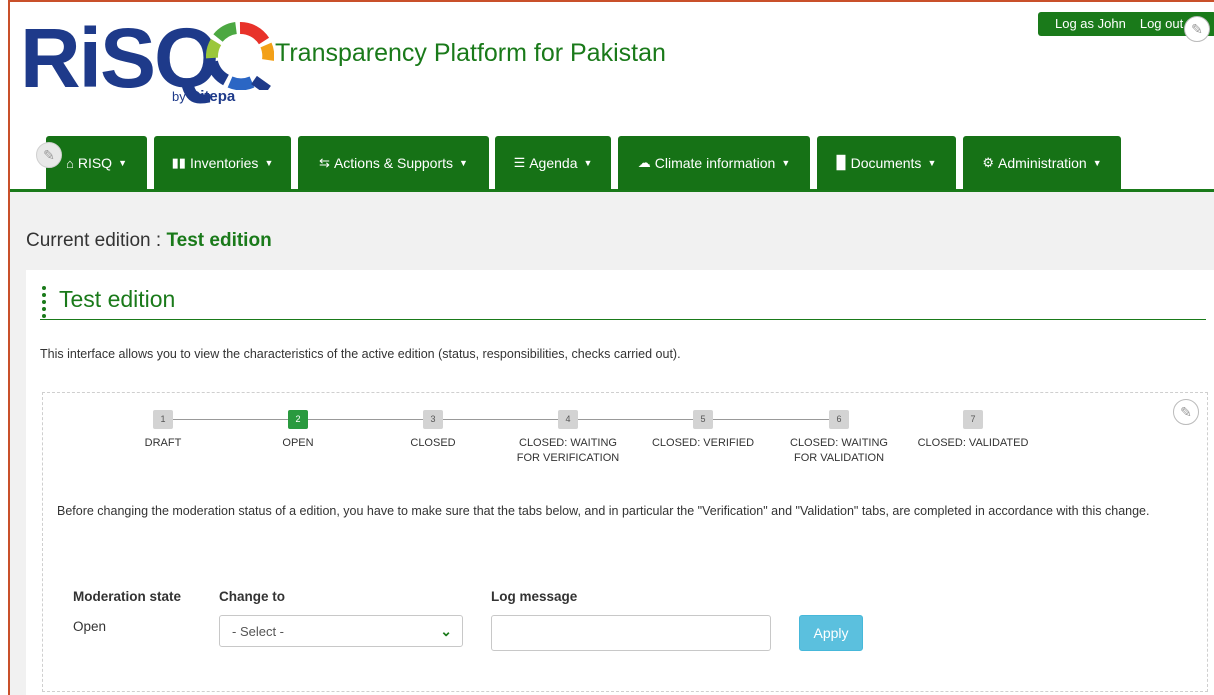  I want to click on cloud-icon: ☁, so click(644, 162).